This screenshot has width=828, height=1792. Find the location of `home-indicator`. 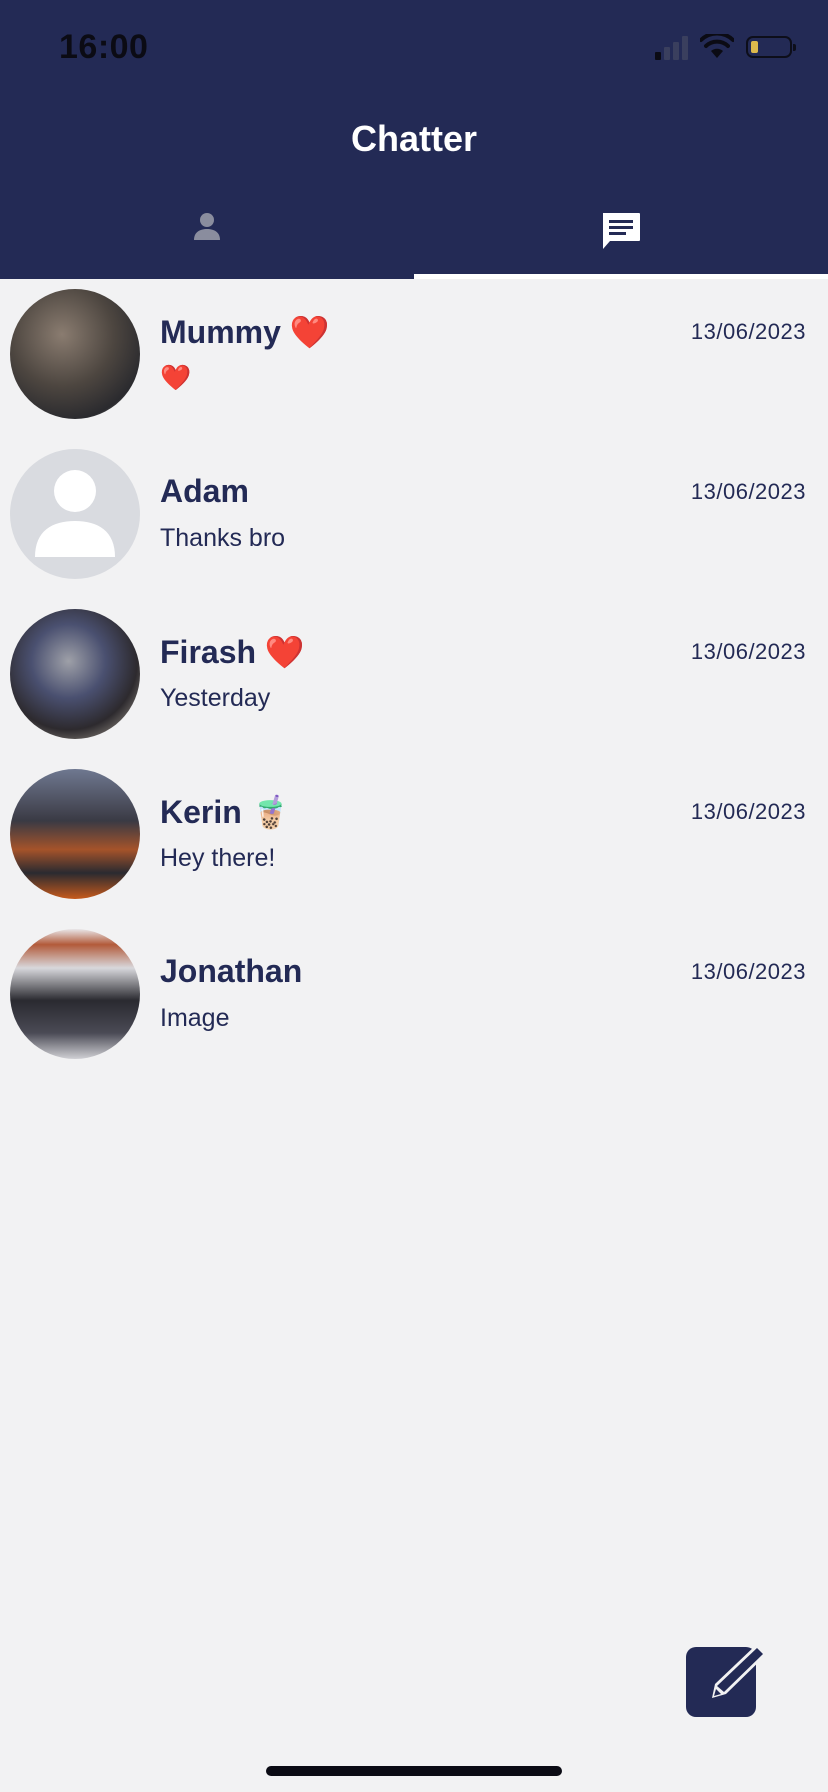

home-indicator is located at coordinates (414, 1771).